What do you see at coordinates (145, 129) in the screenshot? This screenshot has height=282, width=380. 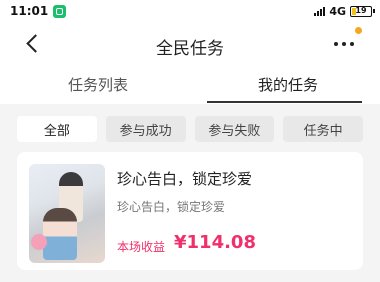 I see `filter-success: 参与成功` at bounding box center [145, 129].